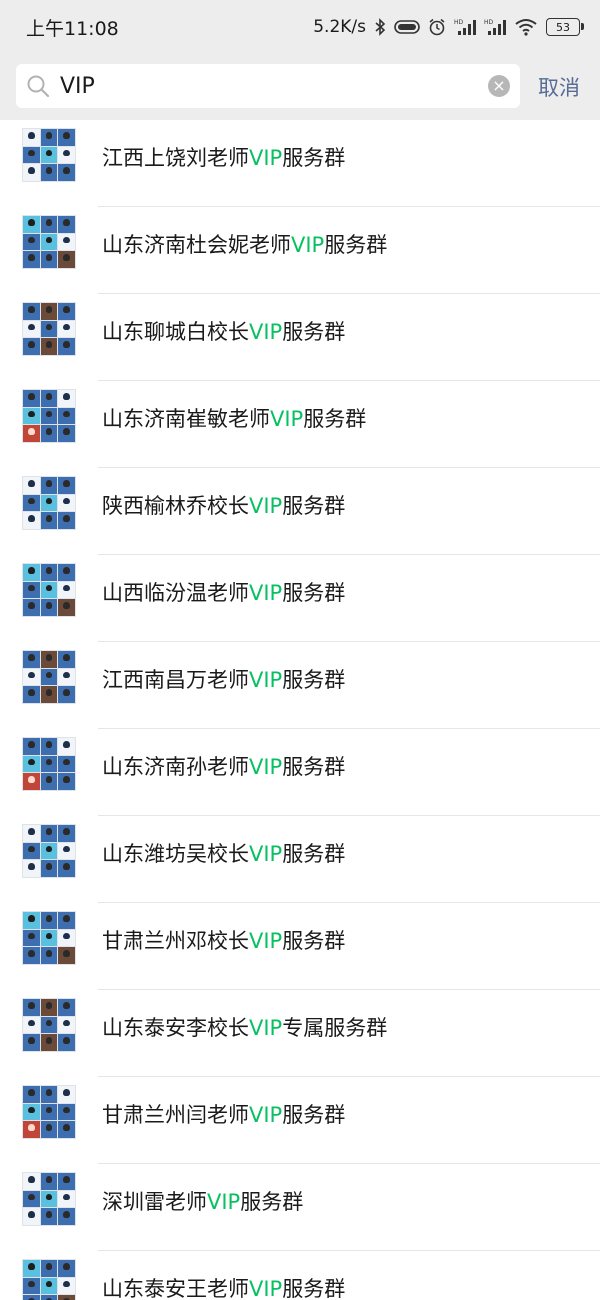 This screenshot has height=1300, width=600. I want to click on result-row: 陕西榆林乔校长VIP服务群, so click(300, 511).